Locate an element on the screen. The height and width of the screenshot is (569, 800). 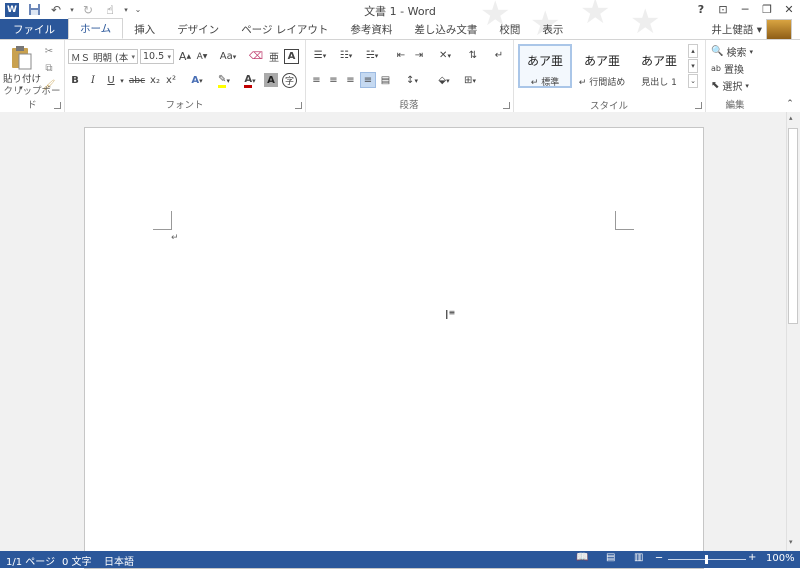
cut-icon: ✂ is located at coordinates (49, 51).